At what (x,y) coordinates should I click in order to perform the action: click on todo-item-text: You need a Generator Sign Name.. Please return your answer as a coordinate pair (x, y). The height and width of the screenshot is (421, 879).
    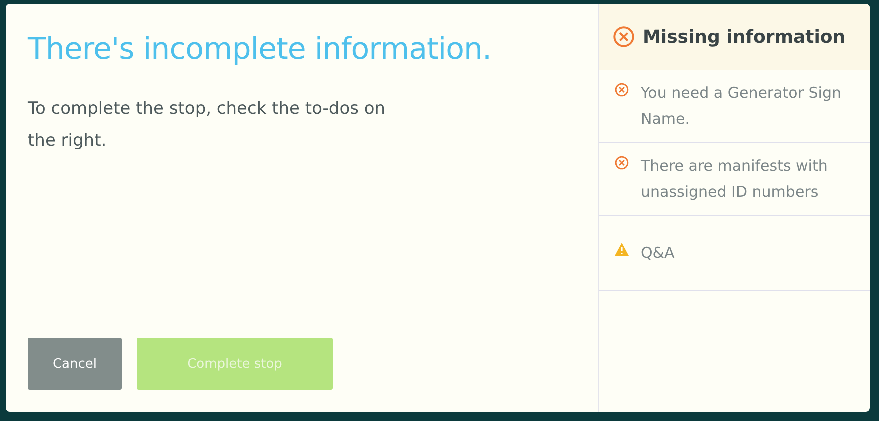
    Looking at the image, I should click on (749, 106).